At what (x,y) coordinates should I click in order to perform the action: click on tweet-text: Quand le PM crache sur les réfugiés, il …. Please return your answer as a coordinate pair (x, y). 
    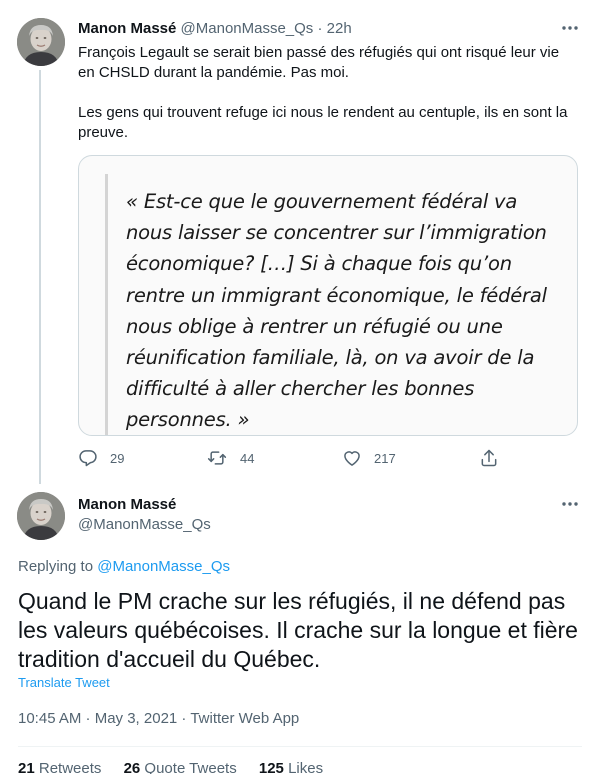
    Looking at the image, I should click on (298, 630).